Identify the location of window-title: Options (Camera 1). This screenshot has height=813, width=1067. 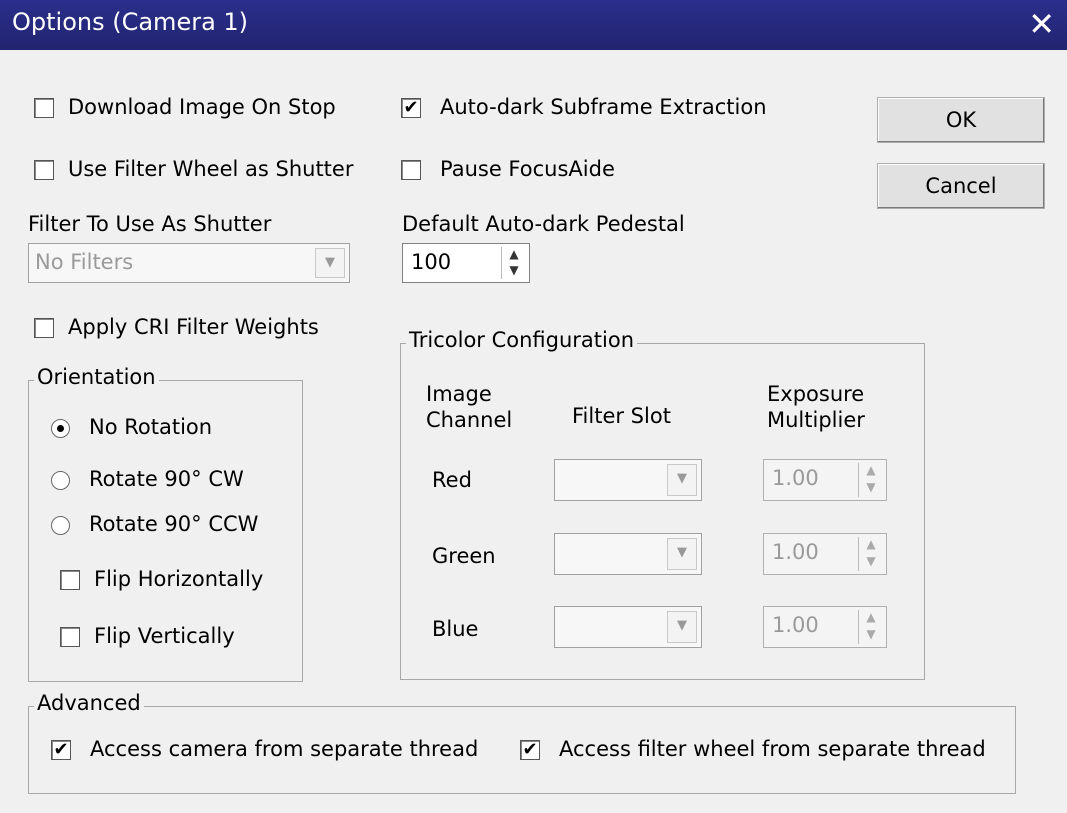
(130, 22).